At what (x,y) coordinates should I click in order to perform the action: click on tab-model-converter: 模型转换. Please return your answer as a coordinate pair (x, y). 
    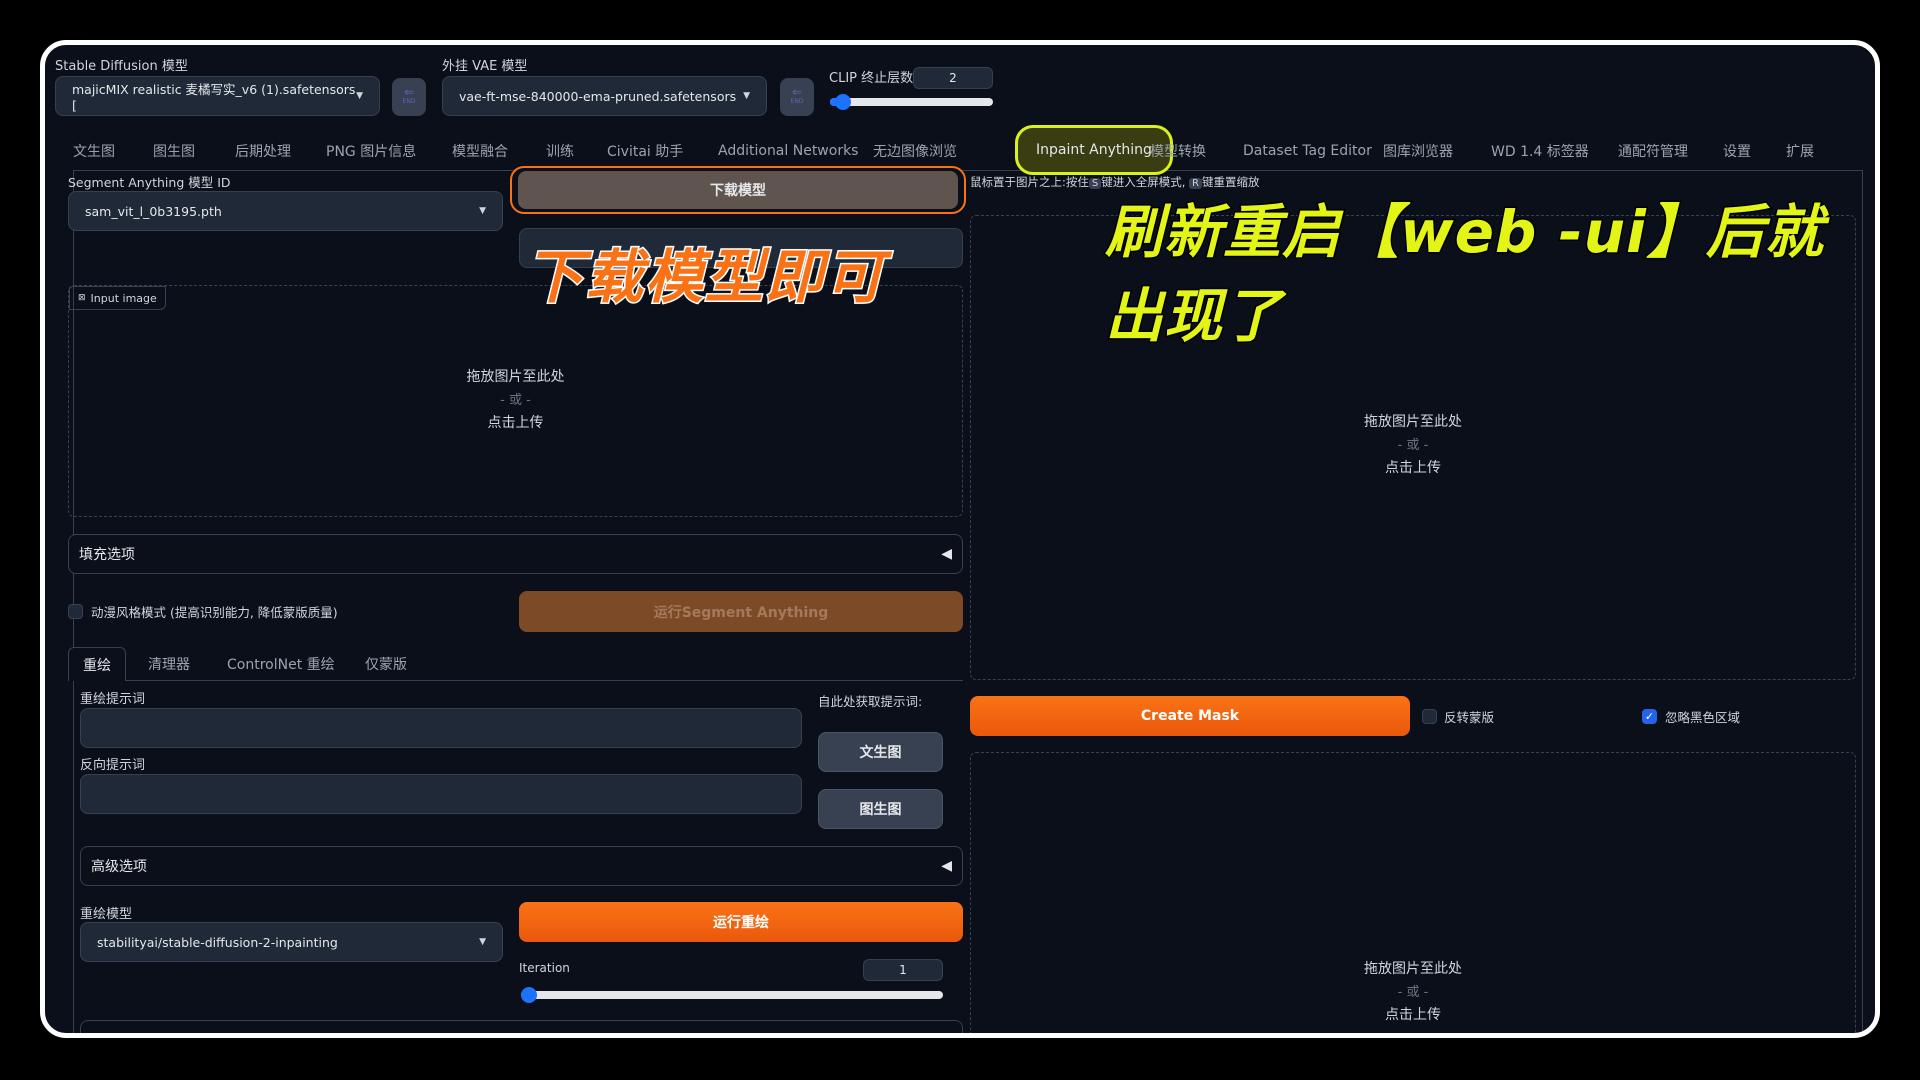
    Looking at the image, I should click on (1178, 151).